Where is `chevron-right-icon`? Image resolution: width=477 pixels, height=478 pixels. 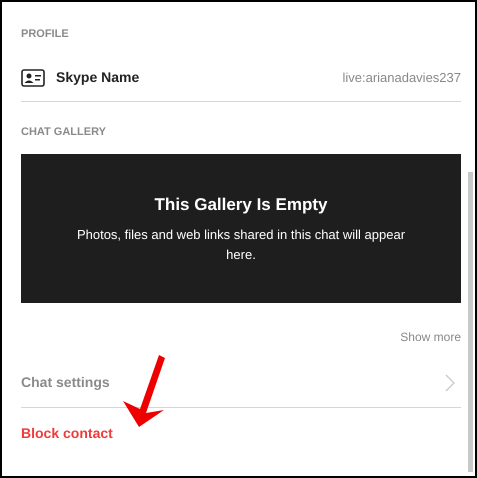 chevron-right-icon is located at coordinates (450, 383).